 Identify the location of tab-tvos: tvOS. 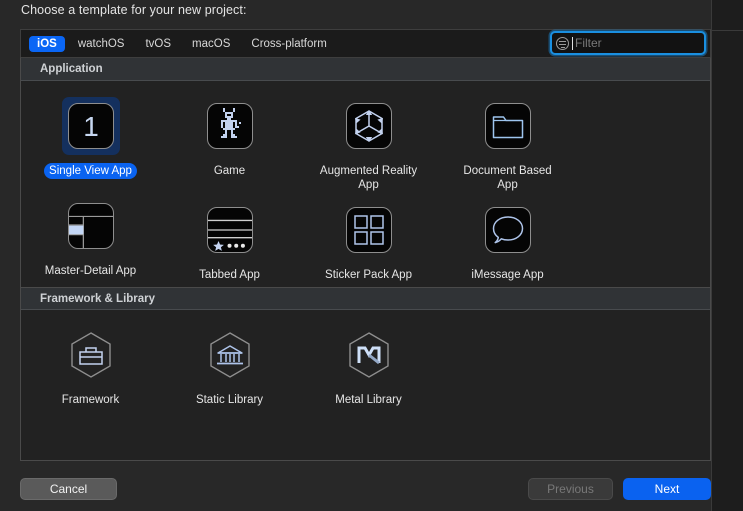
(158, 44).